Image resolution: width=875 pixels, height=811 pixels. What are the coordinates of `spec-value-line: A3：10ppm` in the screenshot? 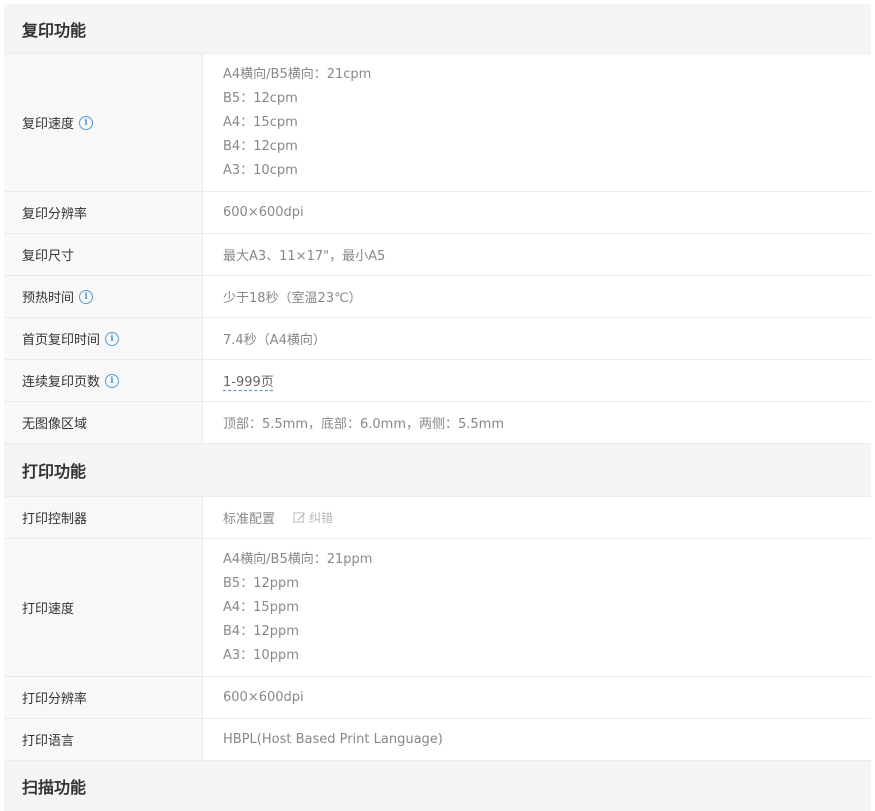 It's located at (261, 655).